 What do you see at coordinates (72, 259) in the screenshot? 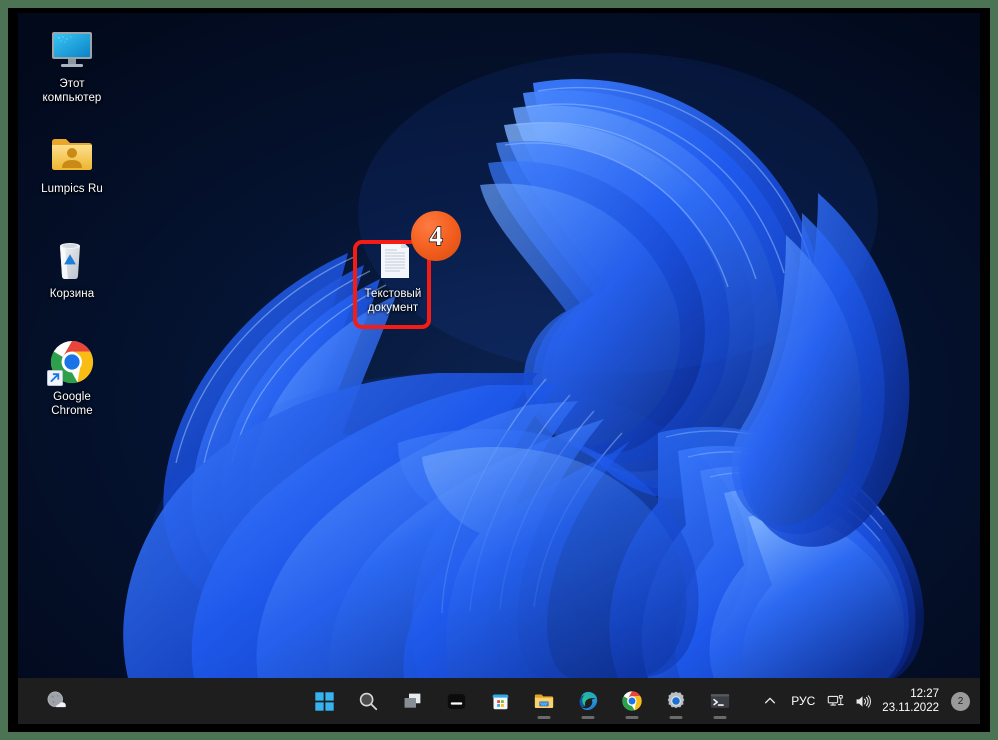
I see `recycle-bin-icon` at bounding box center [72, 259].